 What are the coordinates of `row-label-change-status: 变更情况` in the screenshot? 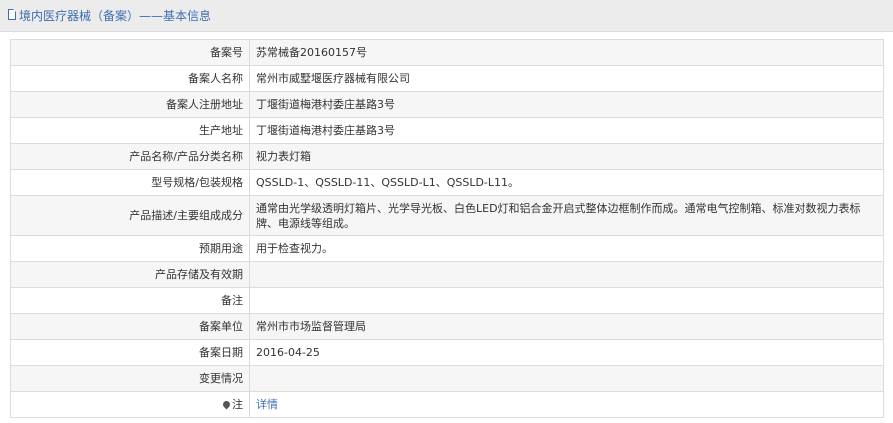 It's located at (130, 378).